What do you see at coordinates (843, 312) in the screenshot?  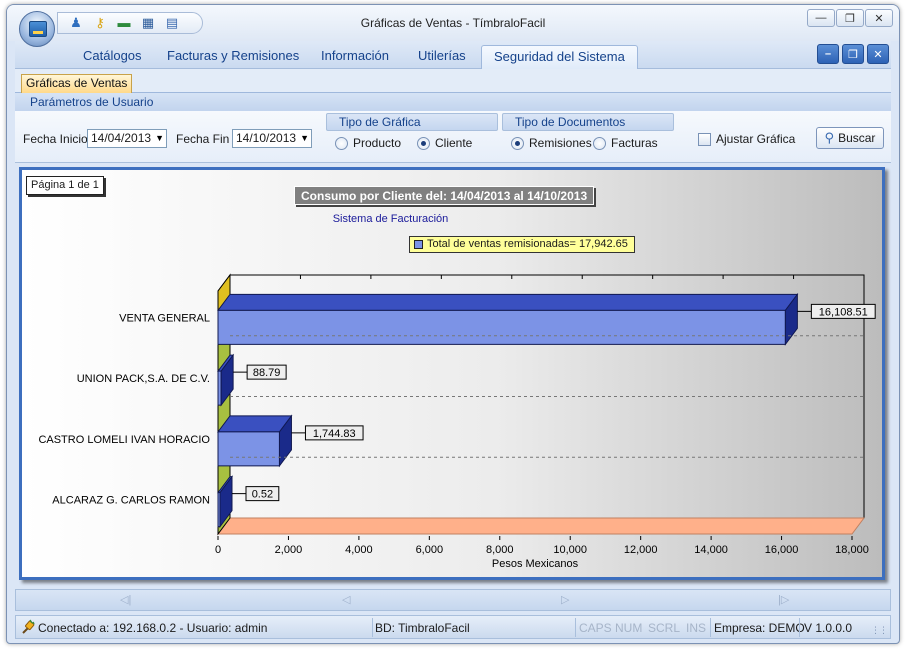 I see `data-label: 16,108.51` at bounding box center [843, 312].